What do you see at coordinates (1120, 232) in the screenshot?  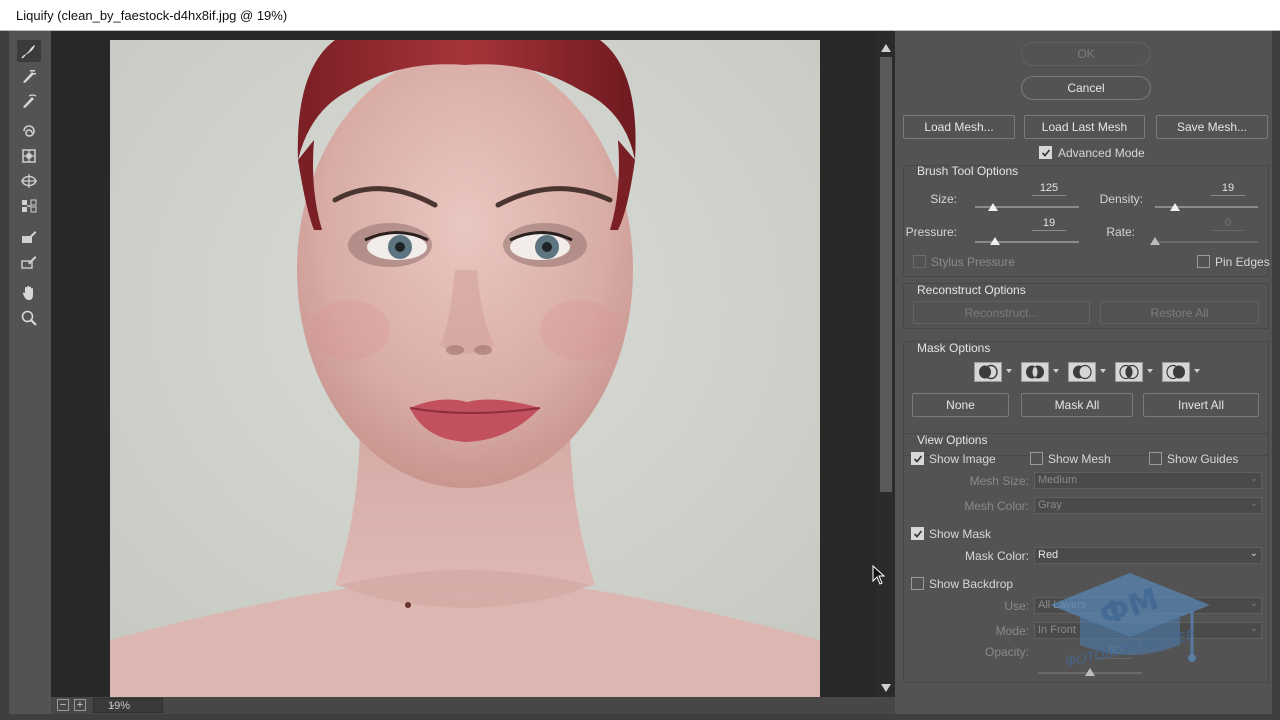 I see `rate-label: Rate:` at bounding box center [1120, 232].